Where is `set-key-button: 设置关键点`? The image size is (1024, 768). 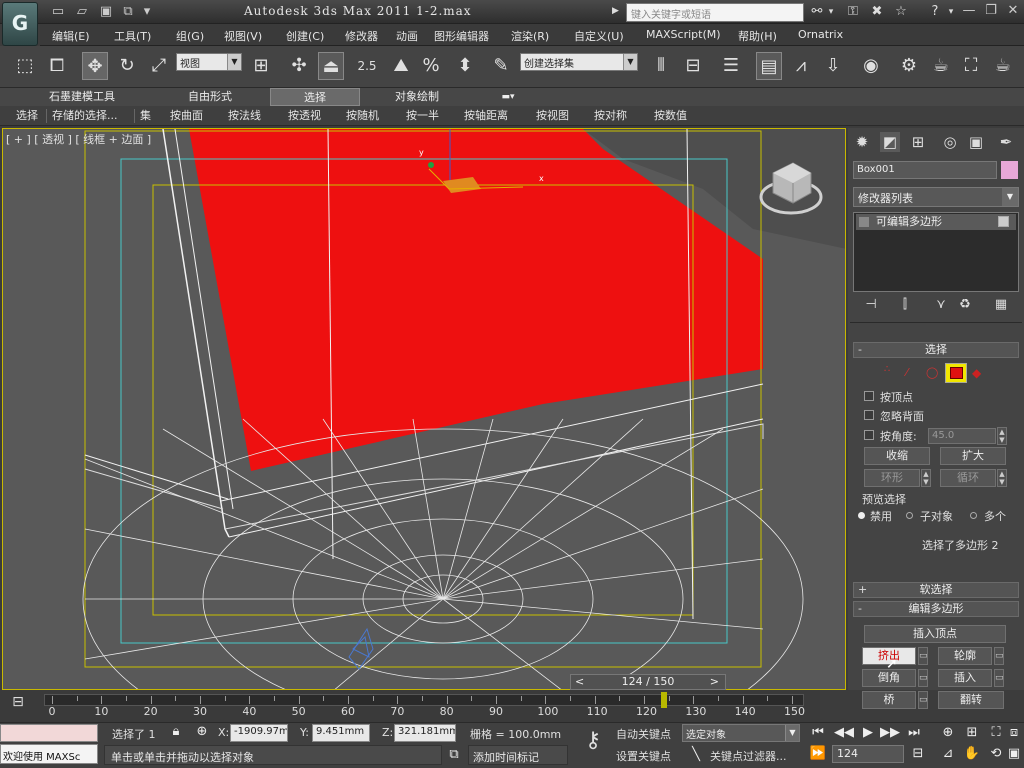 set-key-button: 设置关键点 is located at coordinates (643, 756).